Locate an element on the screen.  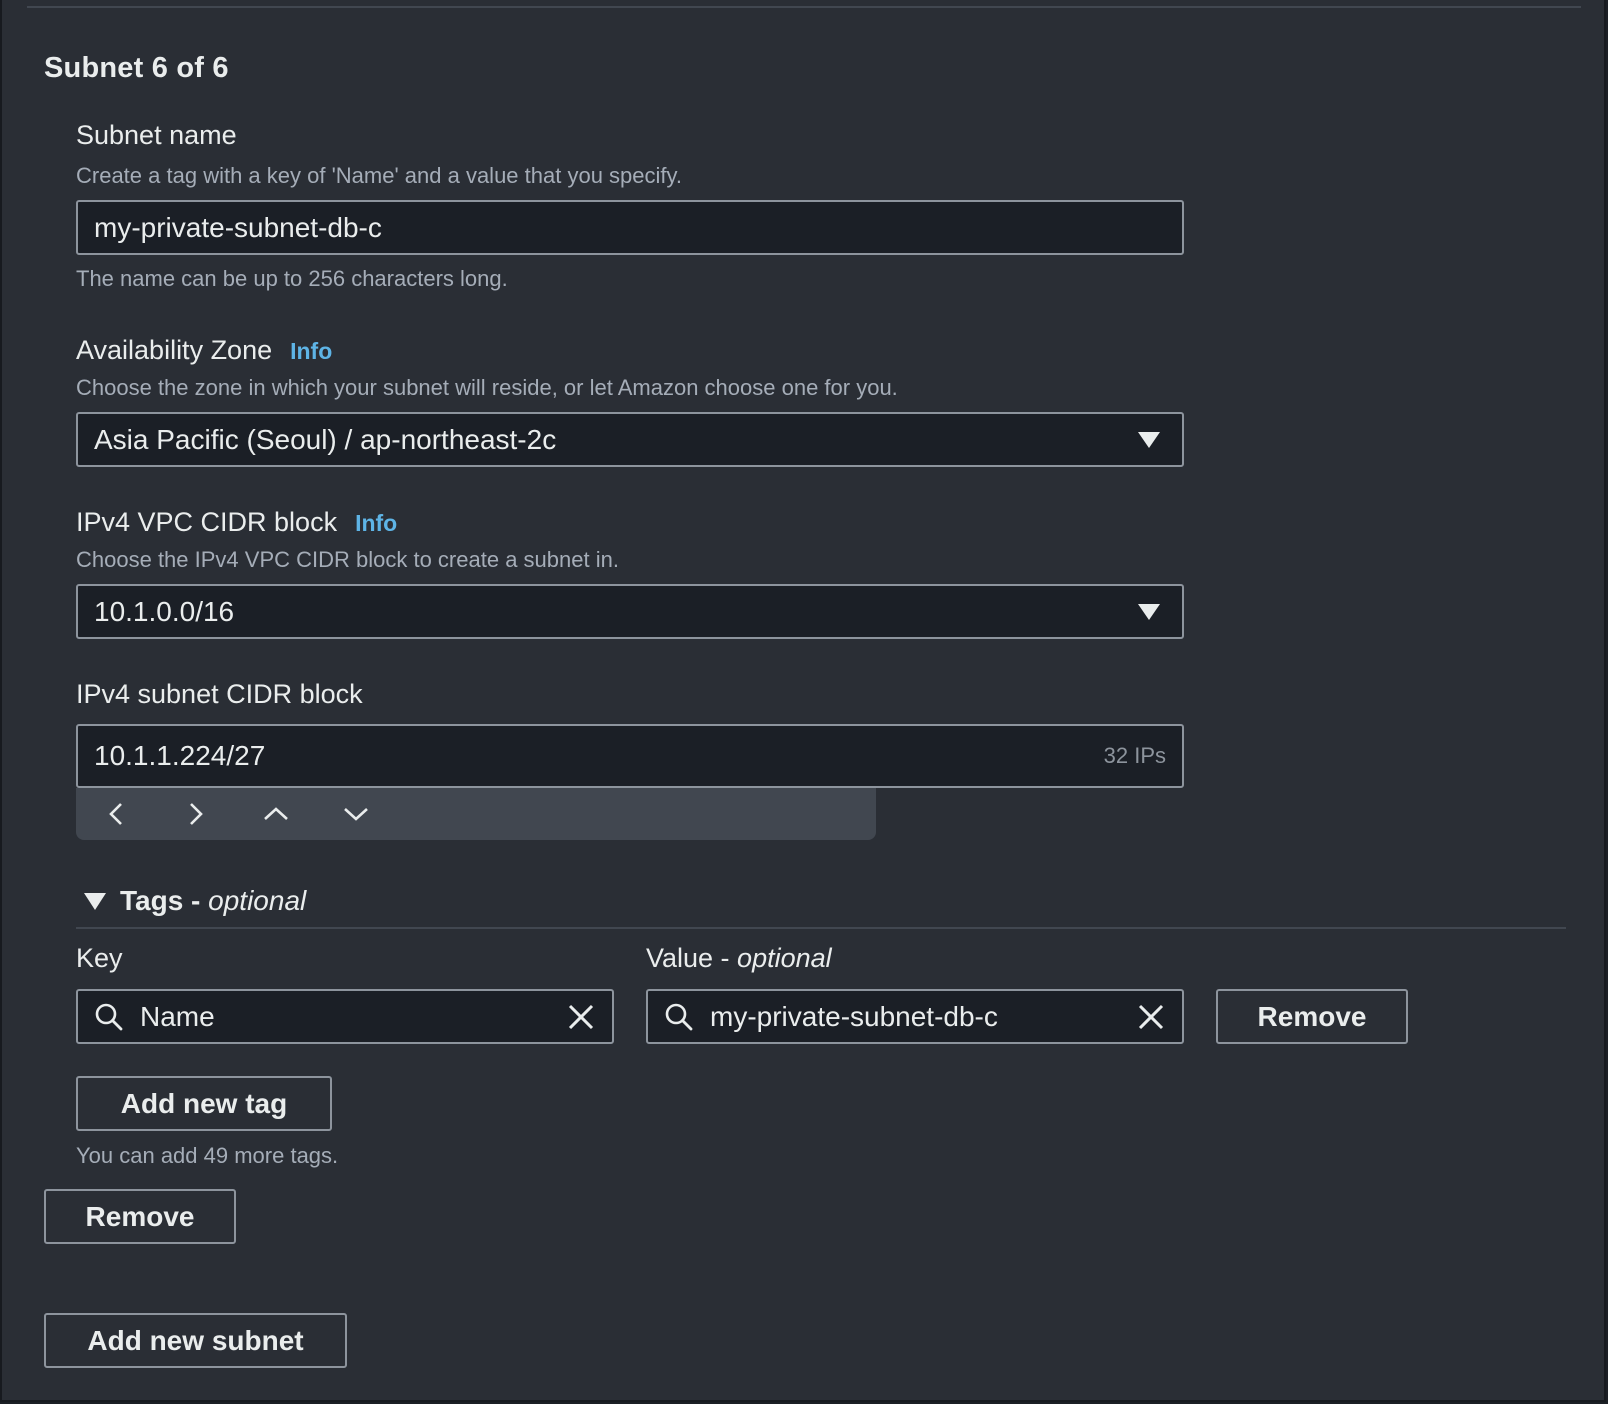
vpc-cidr-info-link: Info is located at coordinates (376, 523).